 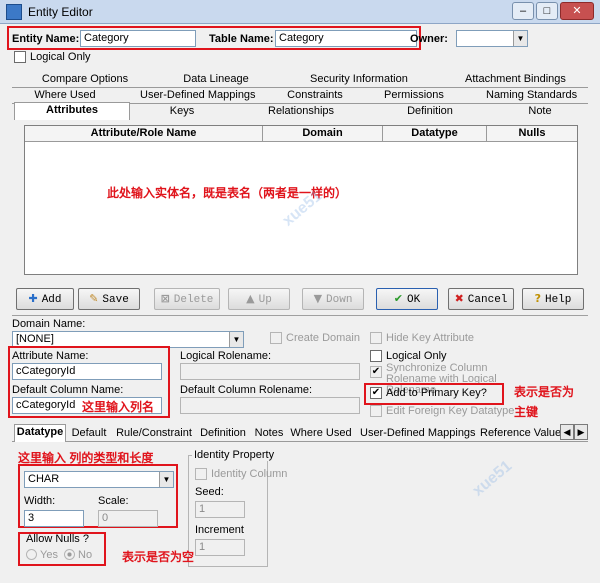 I want to click on hide-key-attribute-checkbox, so click(x=376, y=338).